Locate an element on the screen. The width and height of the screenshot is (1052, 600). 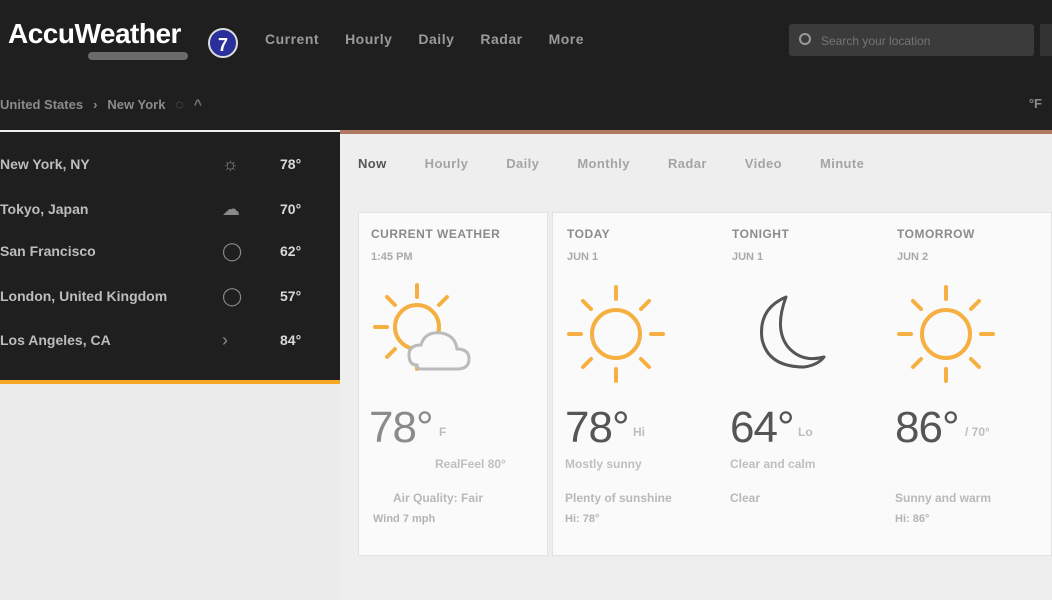
search-button is located at coordinates (1046, 40).